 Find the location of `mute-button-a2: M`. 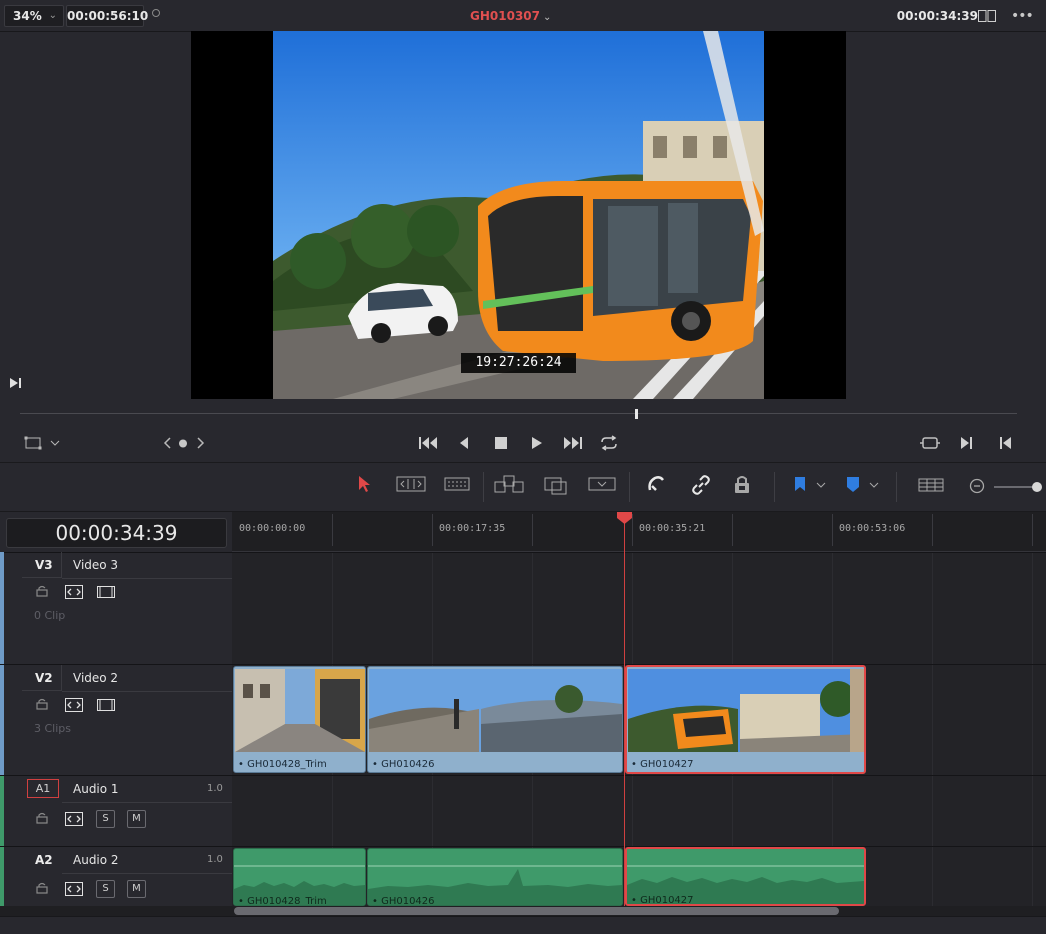

mute-button-a2: M is located at coordinates (136, 889).